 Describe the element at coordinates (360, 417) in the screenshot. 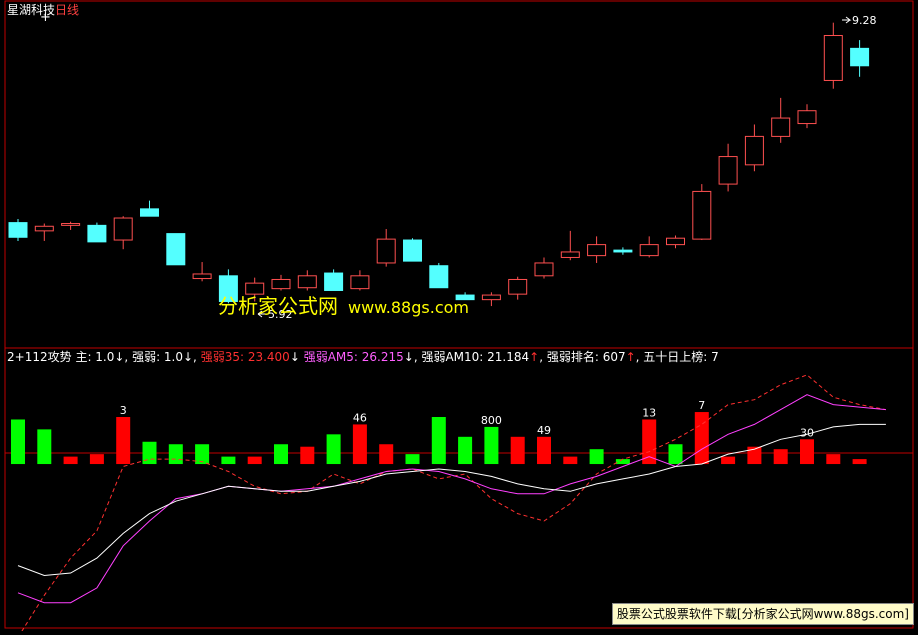

I see `indicator-bar-value-label: 46` at that location.